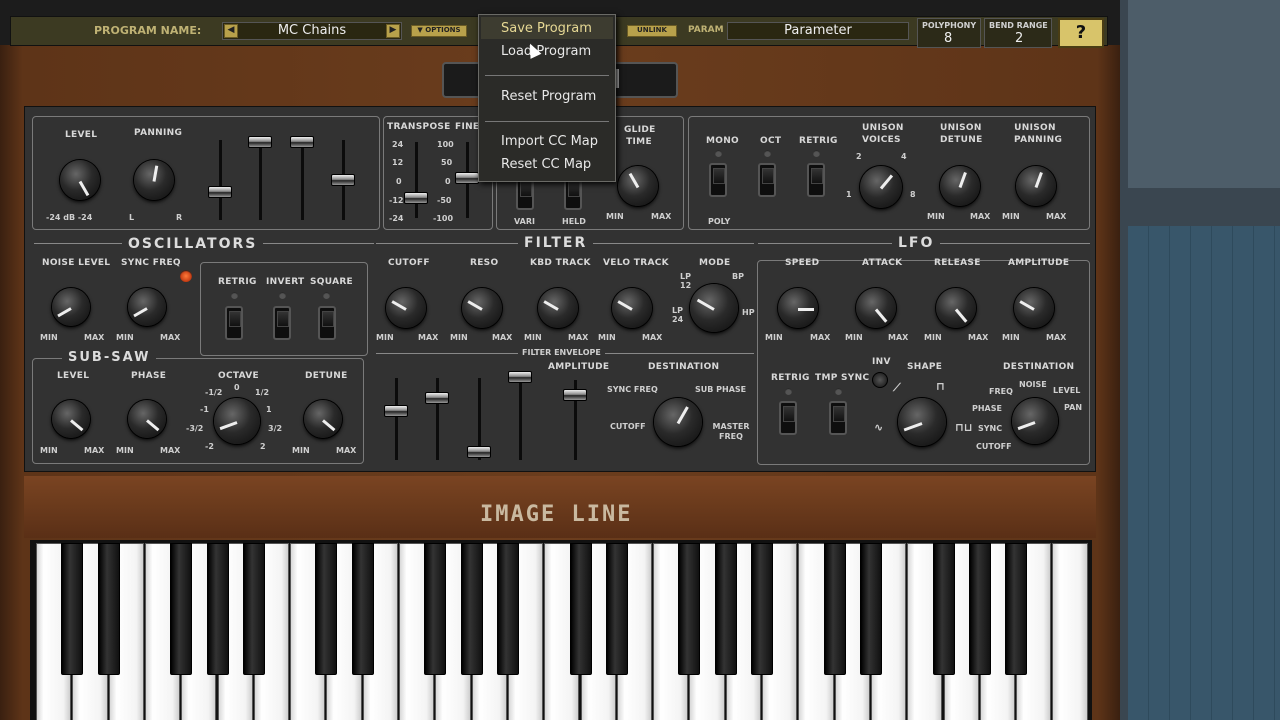 Image resolution: width=1280 pixels, height=720 pixels. I want to click on menu-save-program: Save Program, so click(546, 28).